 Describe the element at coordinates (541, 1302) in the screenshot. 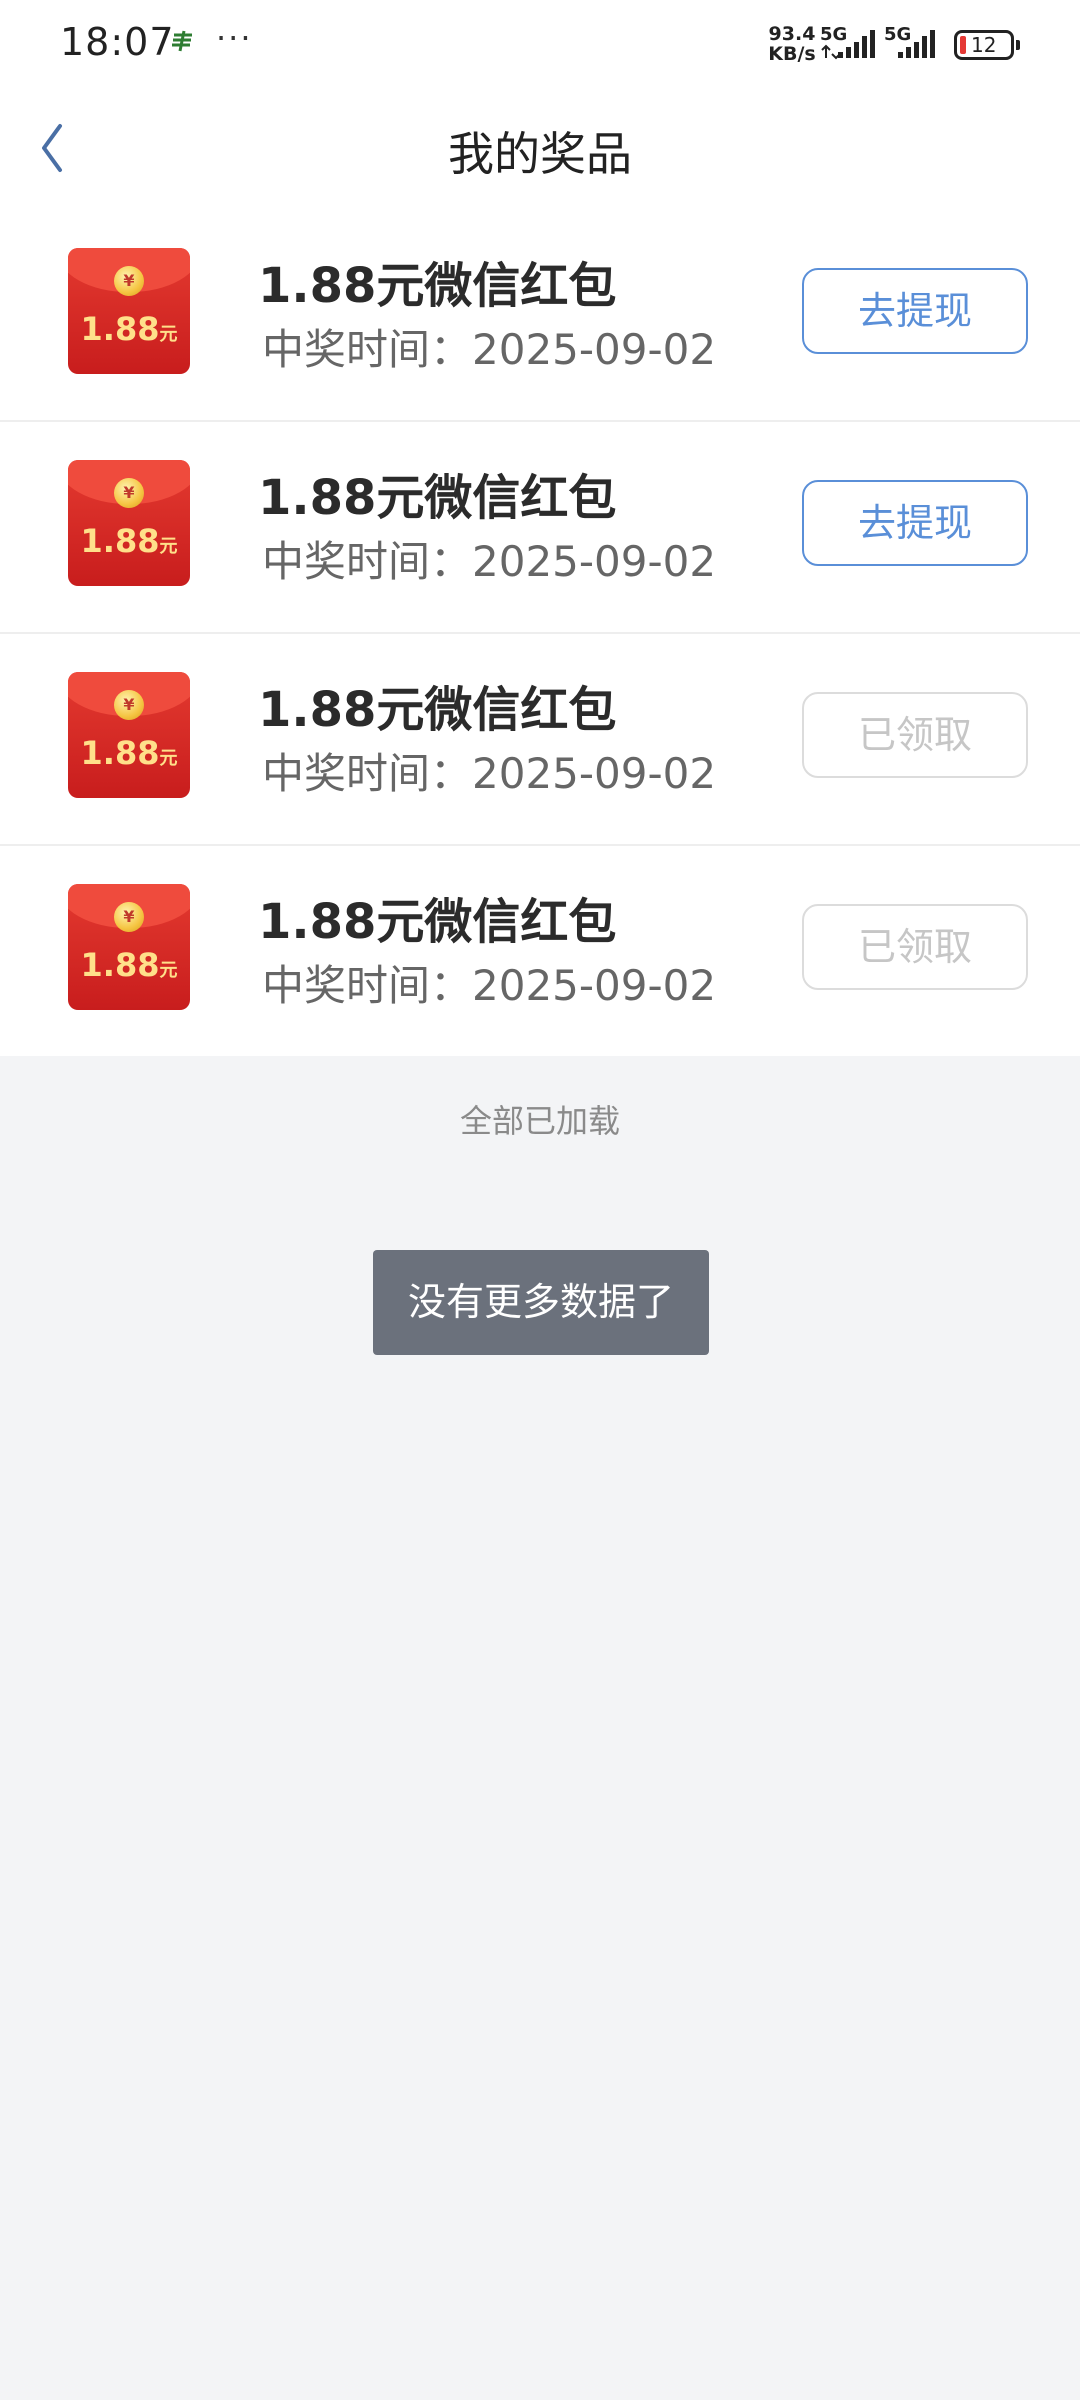

I see `toast-message: 没有更多数据了` at that location.